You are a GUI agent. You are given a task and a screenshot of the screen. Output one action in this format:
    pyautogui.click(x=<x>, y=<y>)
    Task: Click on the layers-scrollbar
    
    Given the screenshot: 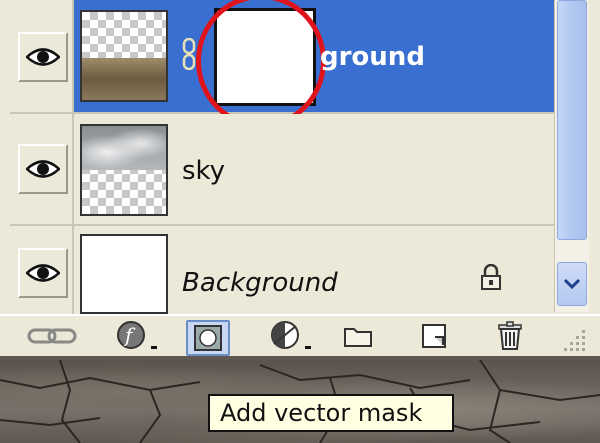 What is the action you would take?
    pyautogui.click(x=571, y=156)
    